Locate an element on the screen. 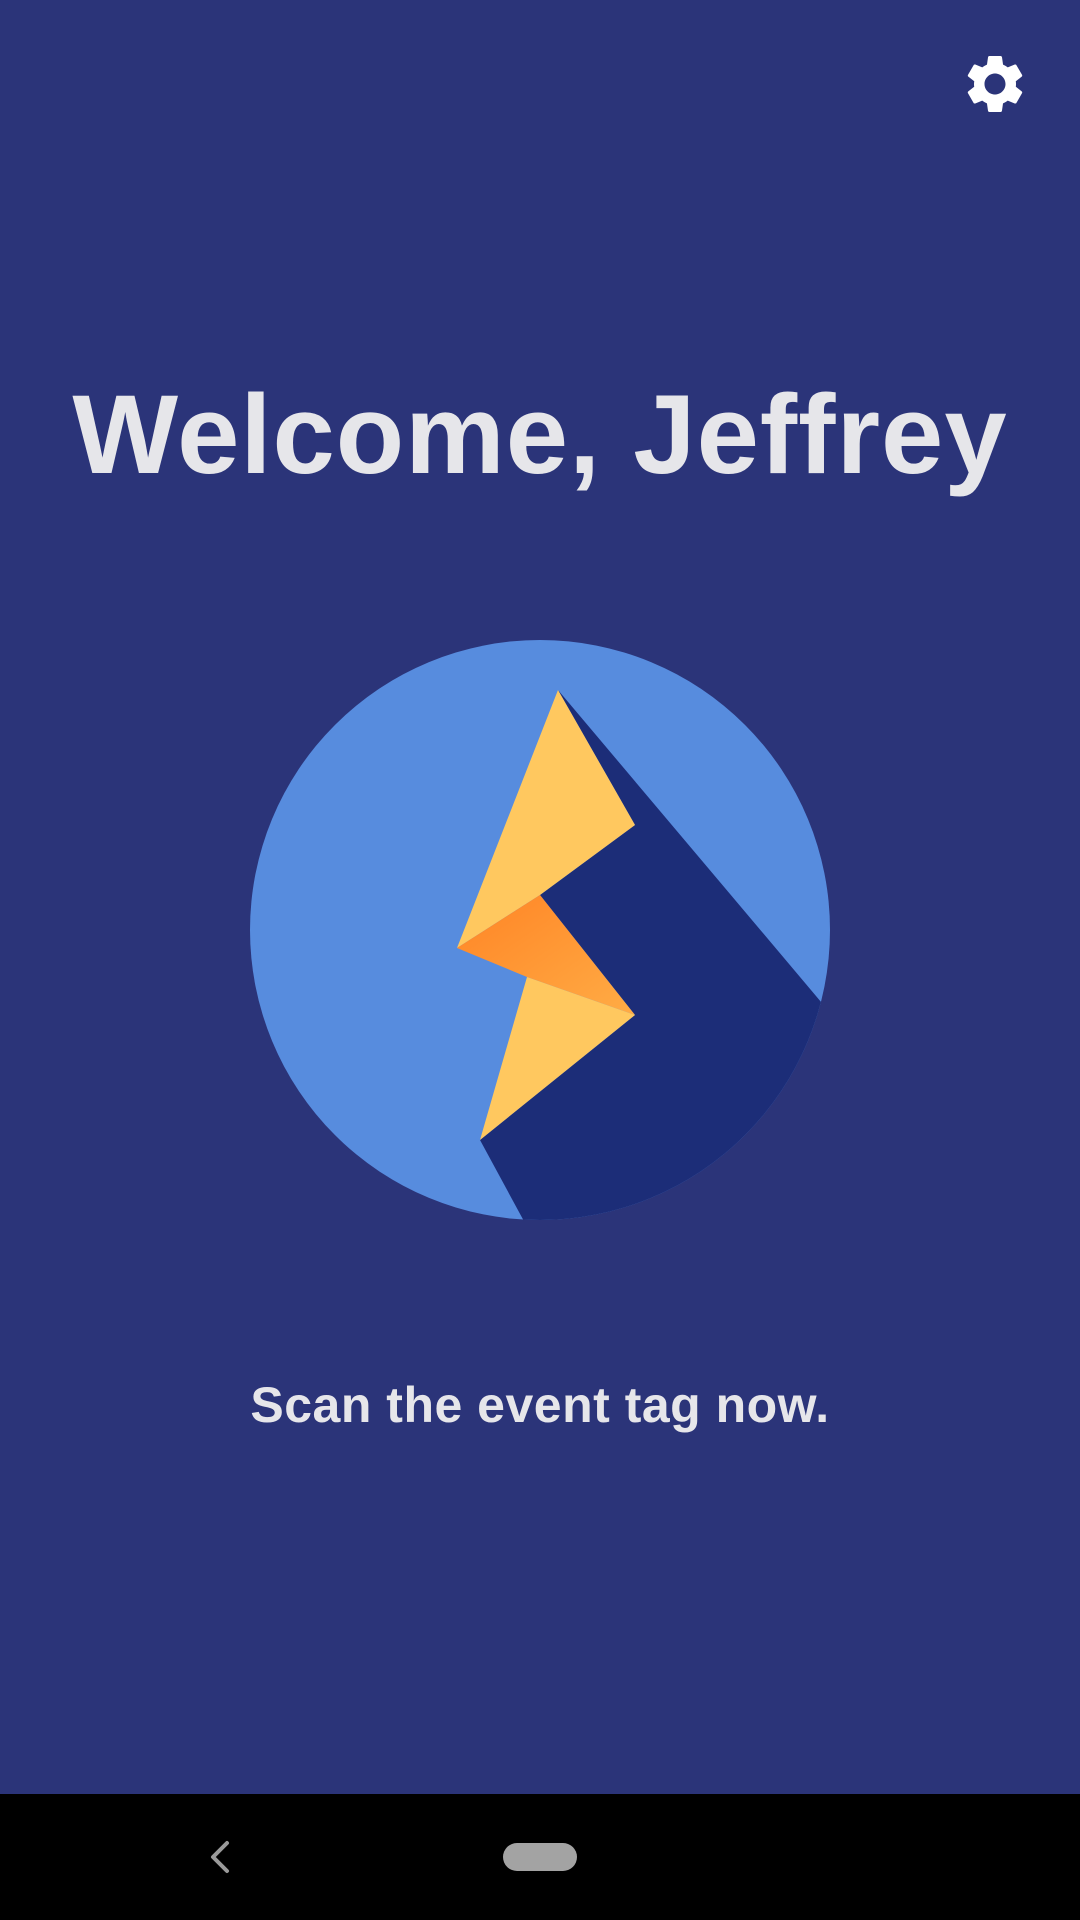 The width and height of the screenshot is (1080, 1920). gear-icon is located at coordinates (995, 84).